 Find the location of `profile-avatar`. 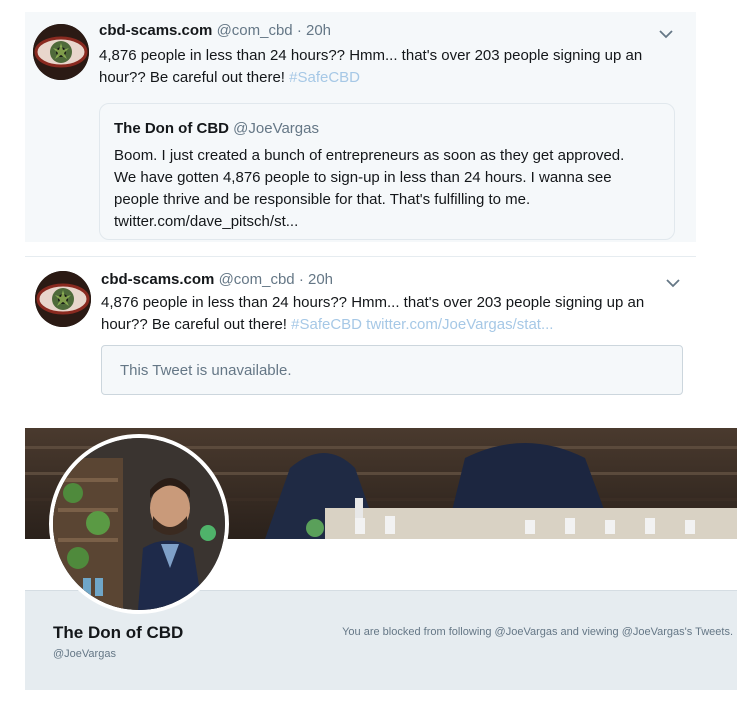

profile-avatar is located at coordinates (139, 524).